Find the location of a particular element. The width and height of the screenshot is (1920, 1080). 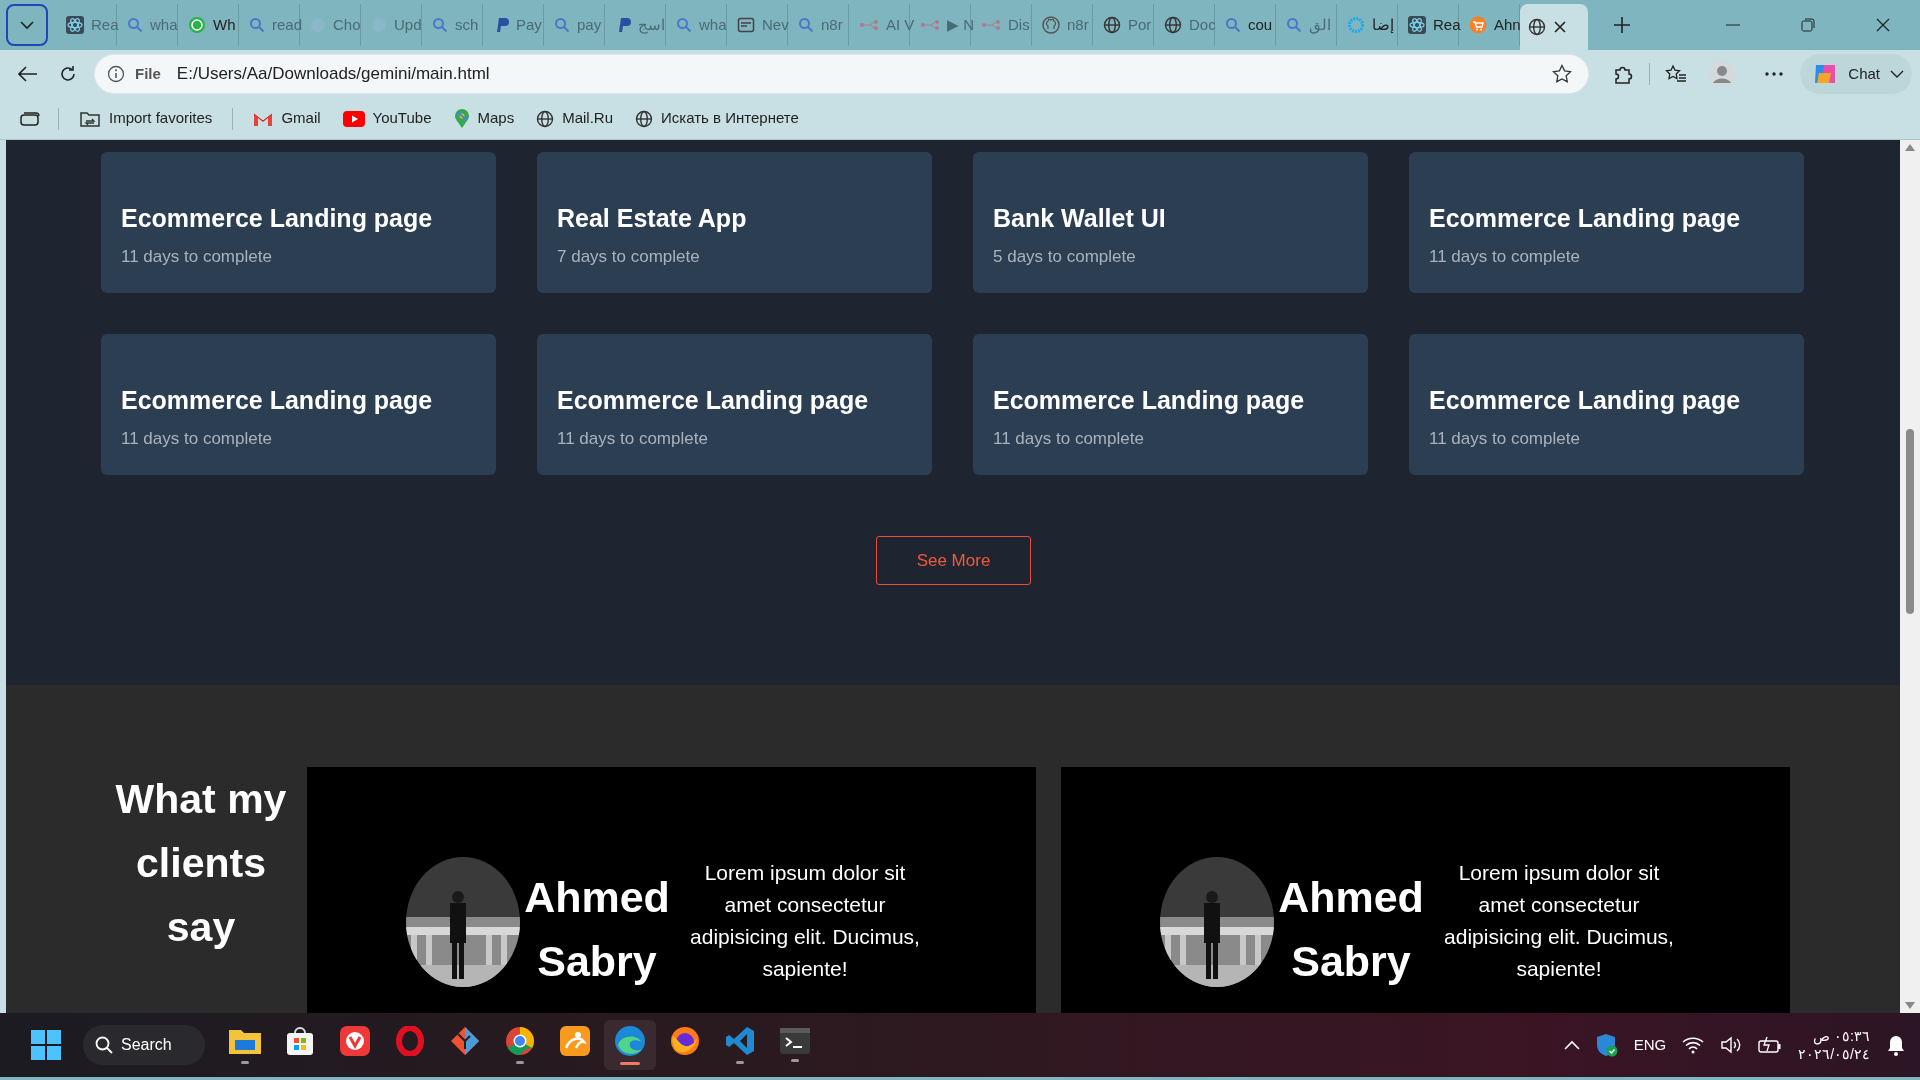

wave-icon is located at coordinates (630, 1041).